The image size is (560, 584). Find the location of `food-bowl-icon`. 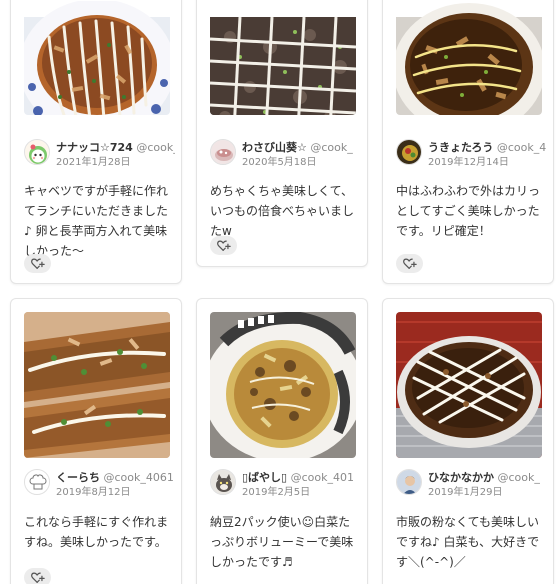

food-bowl-icon is located at coordinates (223, 152).